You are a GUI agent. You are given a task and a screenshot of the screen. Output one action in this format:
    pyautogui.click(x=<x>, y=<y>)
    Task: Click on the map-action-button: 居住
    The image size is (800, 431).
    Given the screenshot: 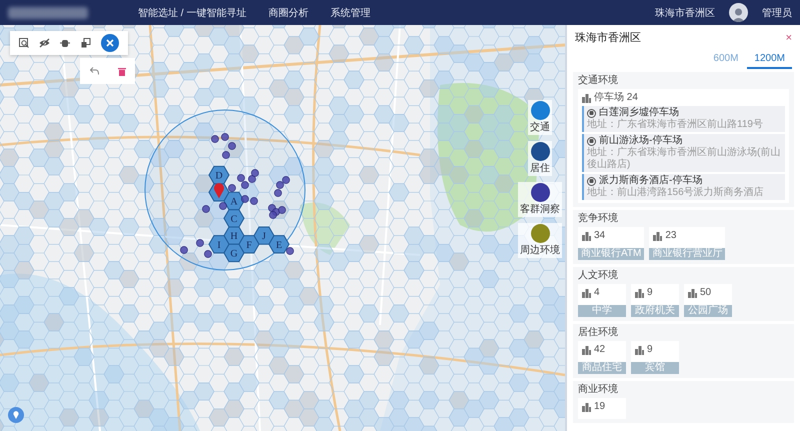 What is the action you would take?
    pyautogui.click(x=540, y=158)
    